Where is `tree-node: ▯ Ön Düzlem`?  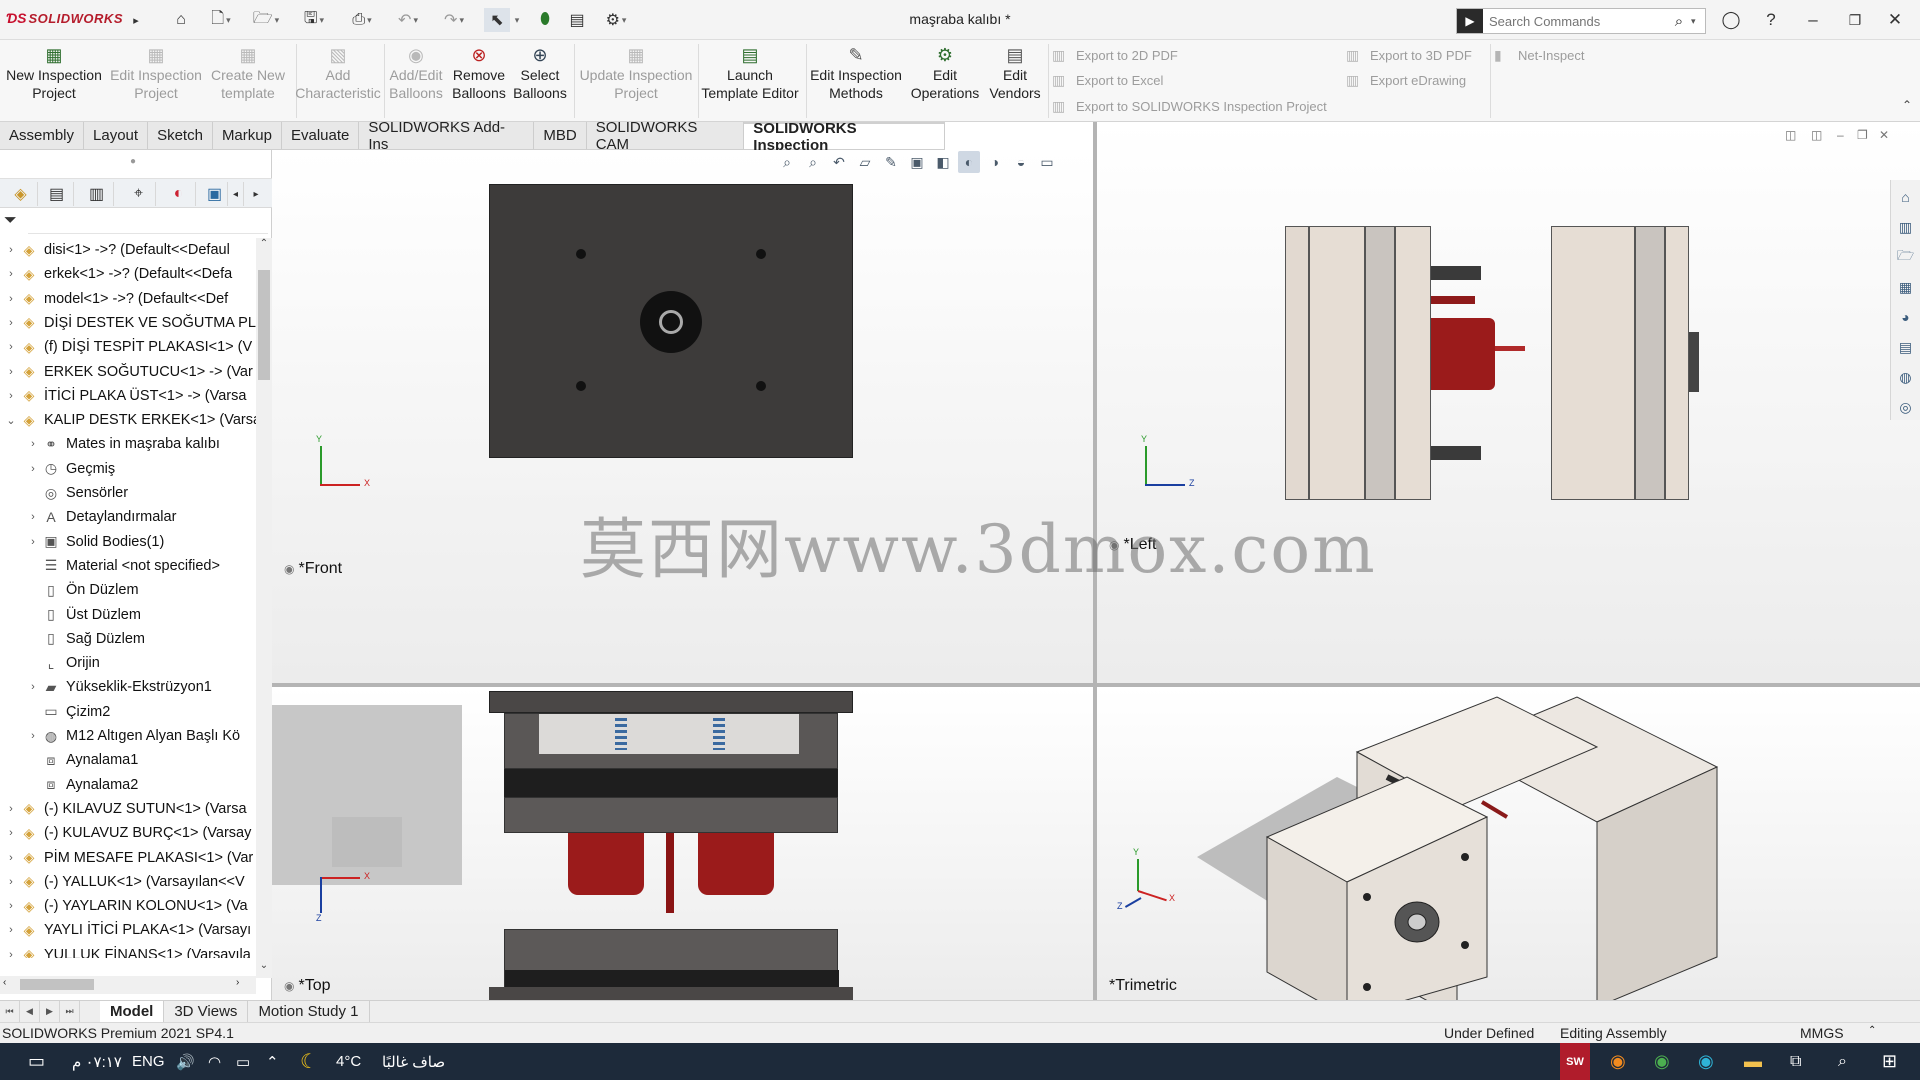
tree-node: ▯ Ön Düzlem is located at coordinates (141, 590).